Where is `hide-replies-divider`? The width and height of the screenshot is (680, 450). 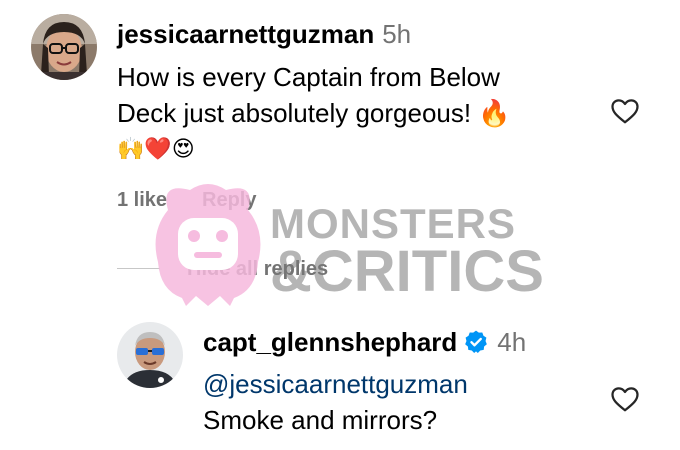
hide-replies-divider is located at coordinates (138, 268).